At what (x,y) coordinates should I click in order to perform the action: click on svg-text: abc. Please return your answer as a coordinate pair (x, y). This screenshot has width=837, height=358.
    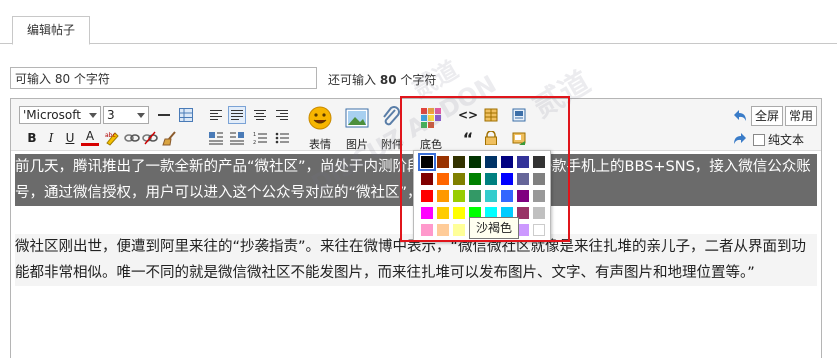
    Looking at the image, I should click on (110, 135).